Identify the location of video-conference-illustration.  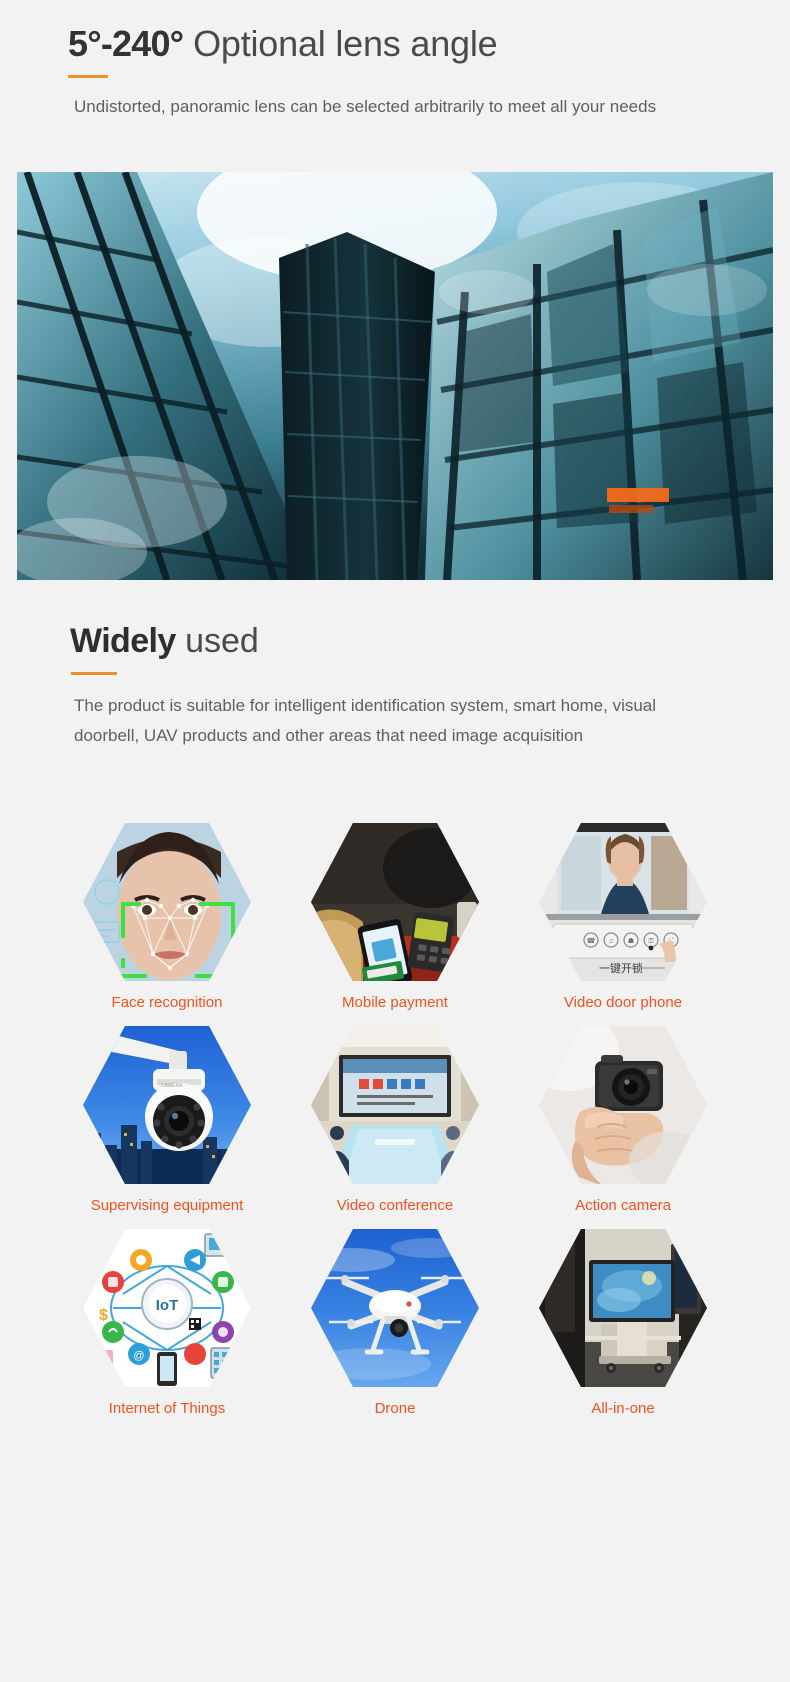
(395, 1105).